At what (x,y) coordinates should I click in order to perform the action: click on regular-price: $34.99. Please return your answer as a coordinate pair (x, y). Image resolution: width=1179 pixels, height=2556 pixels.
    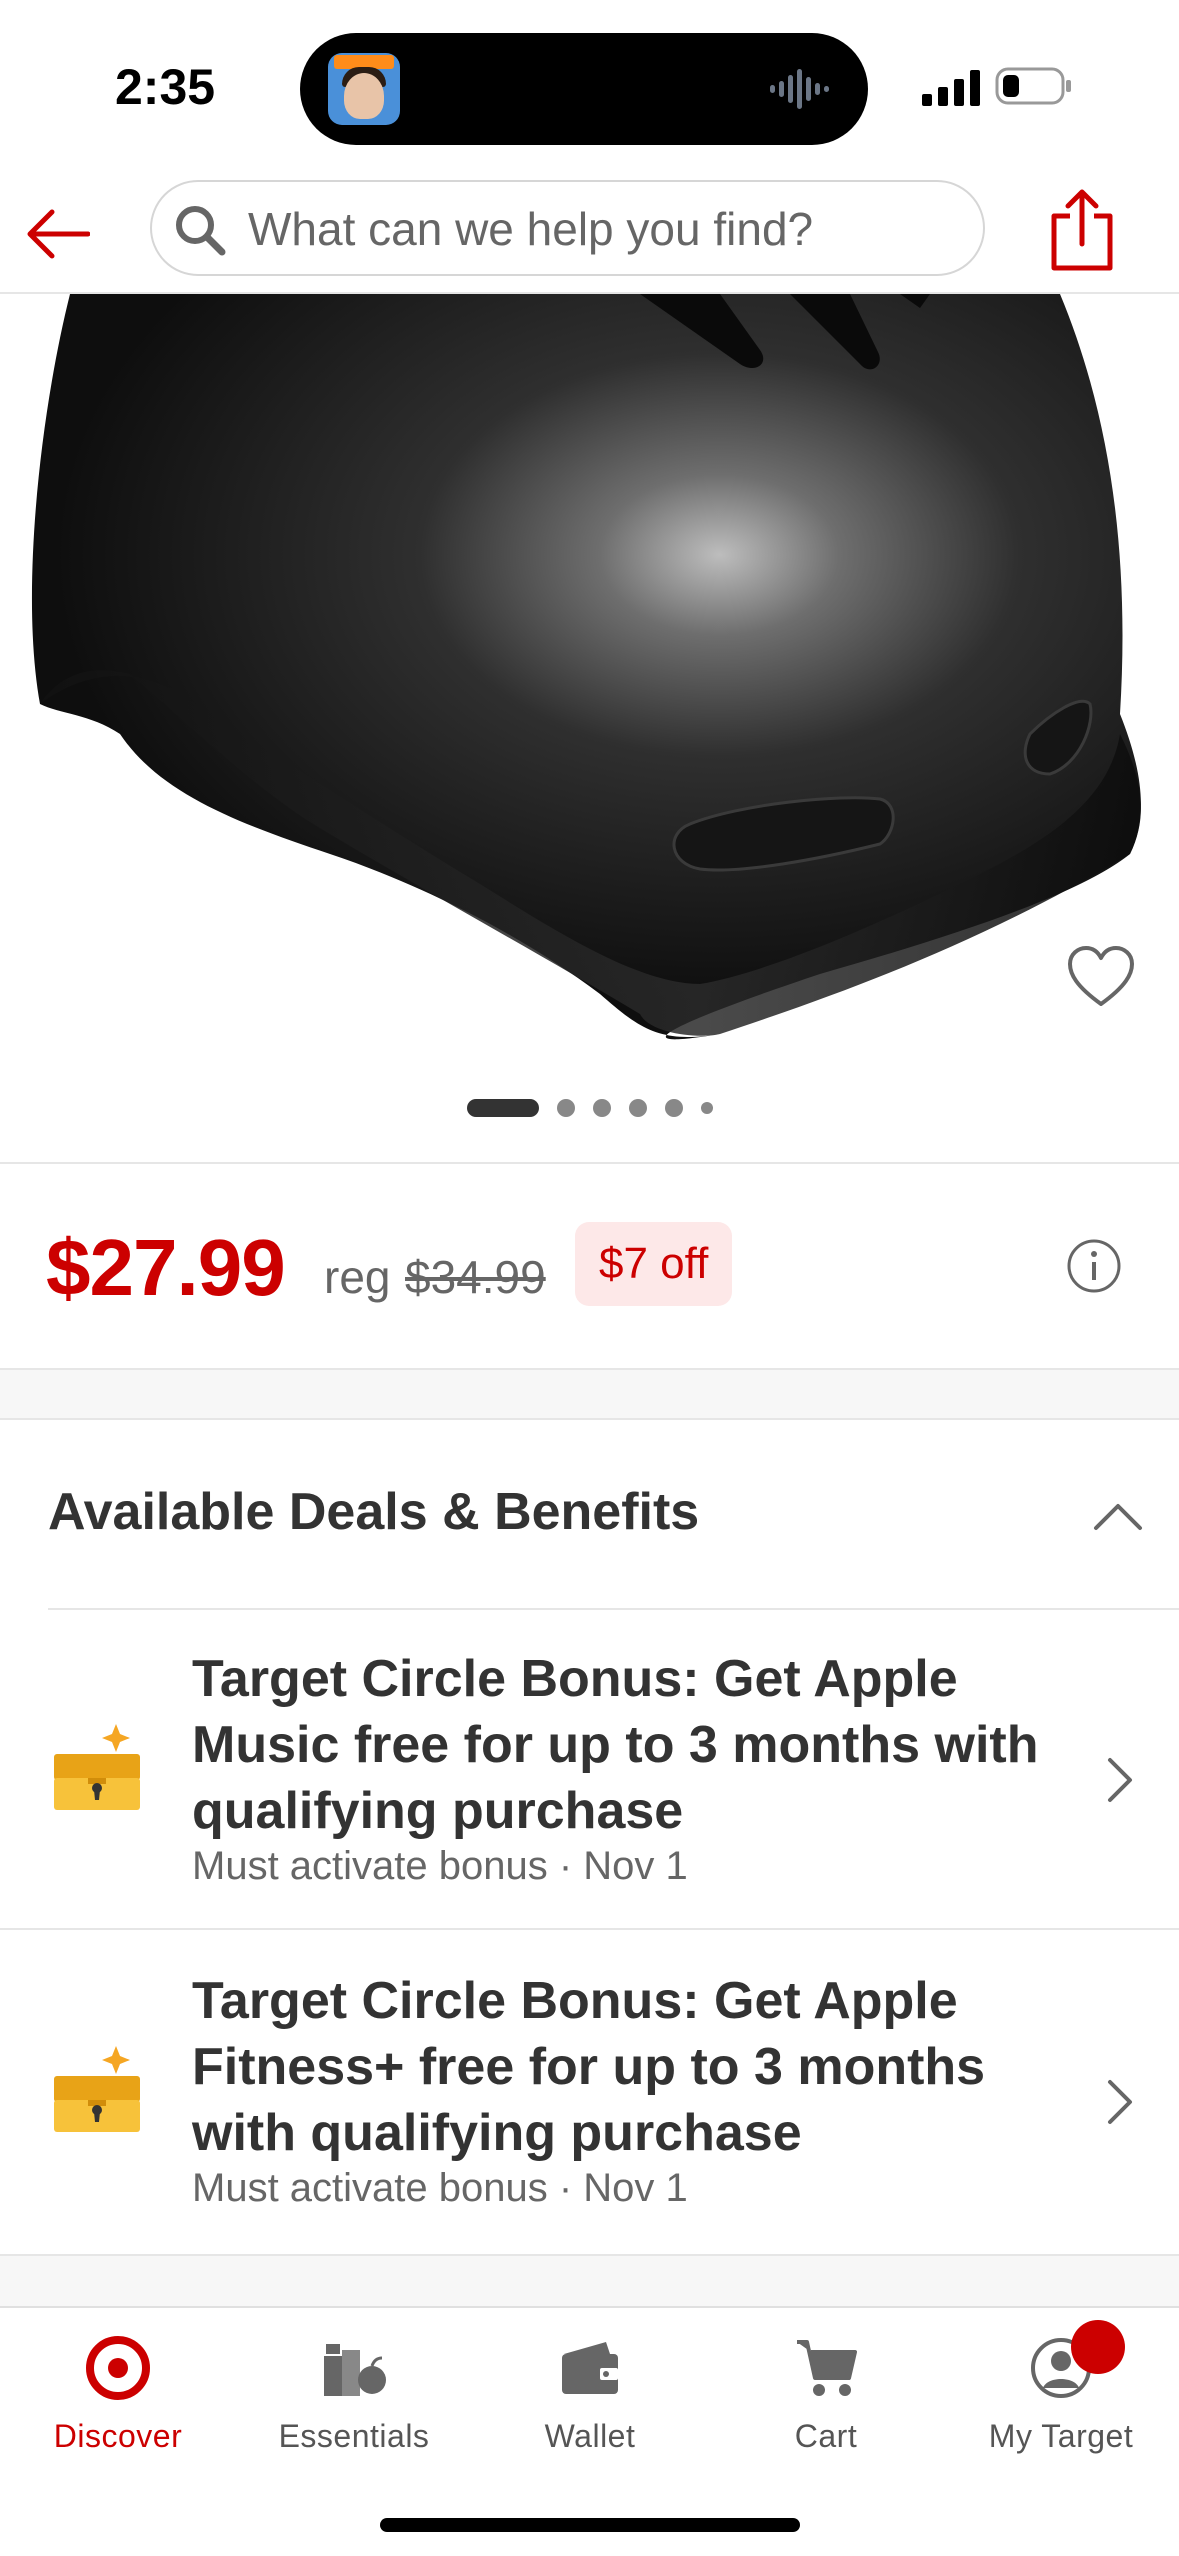
    Looking at the image, I should click on (475, 1277).